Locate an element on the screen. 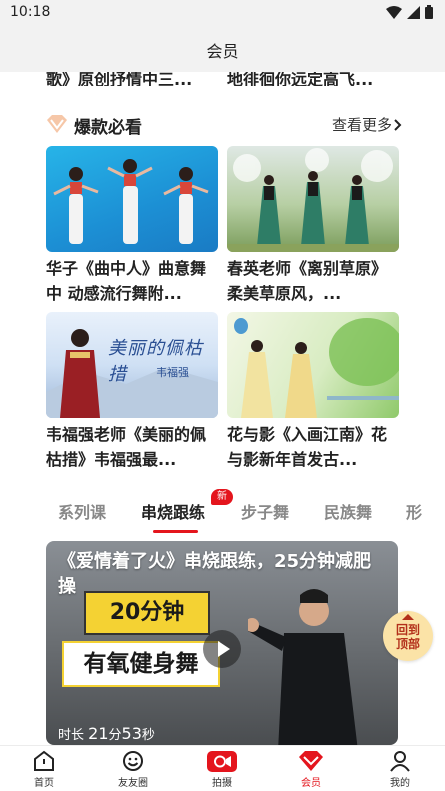 The width and height of the screenshot is (445, 791). status-time: 10:18 is located at coordinates (30, 12).